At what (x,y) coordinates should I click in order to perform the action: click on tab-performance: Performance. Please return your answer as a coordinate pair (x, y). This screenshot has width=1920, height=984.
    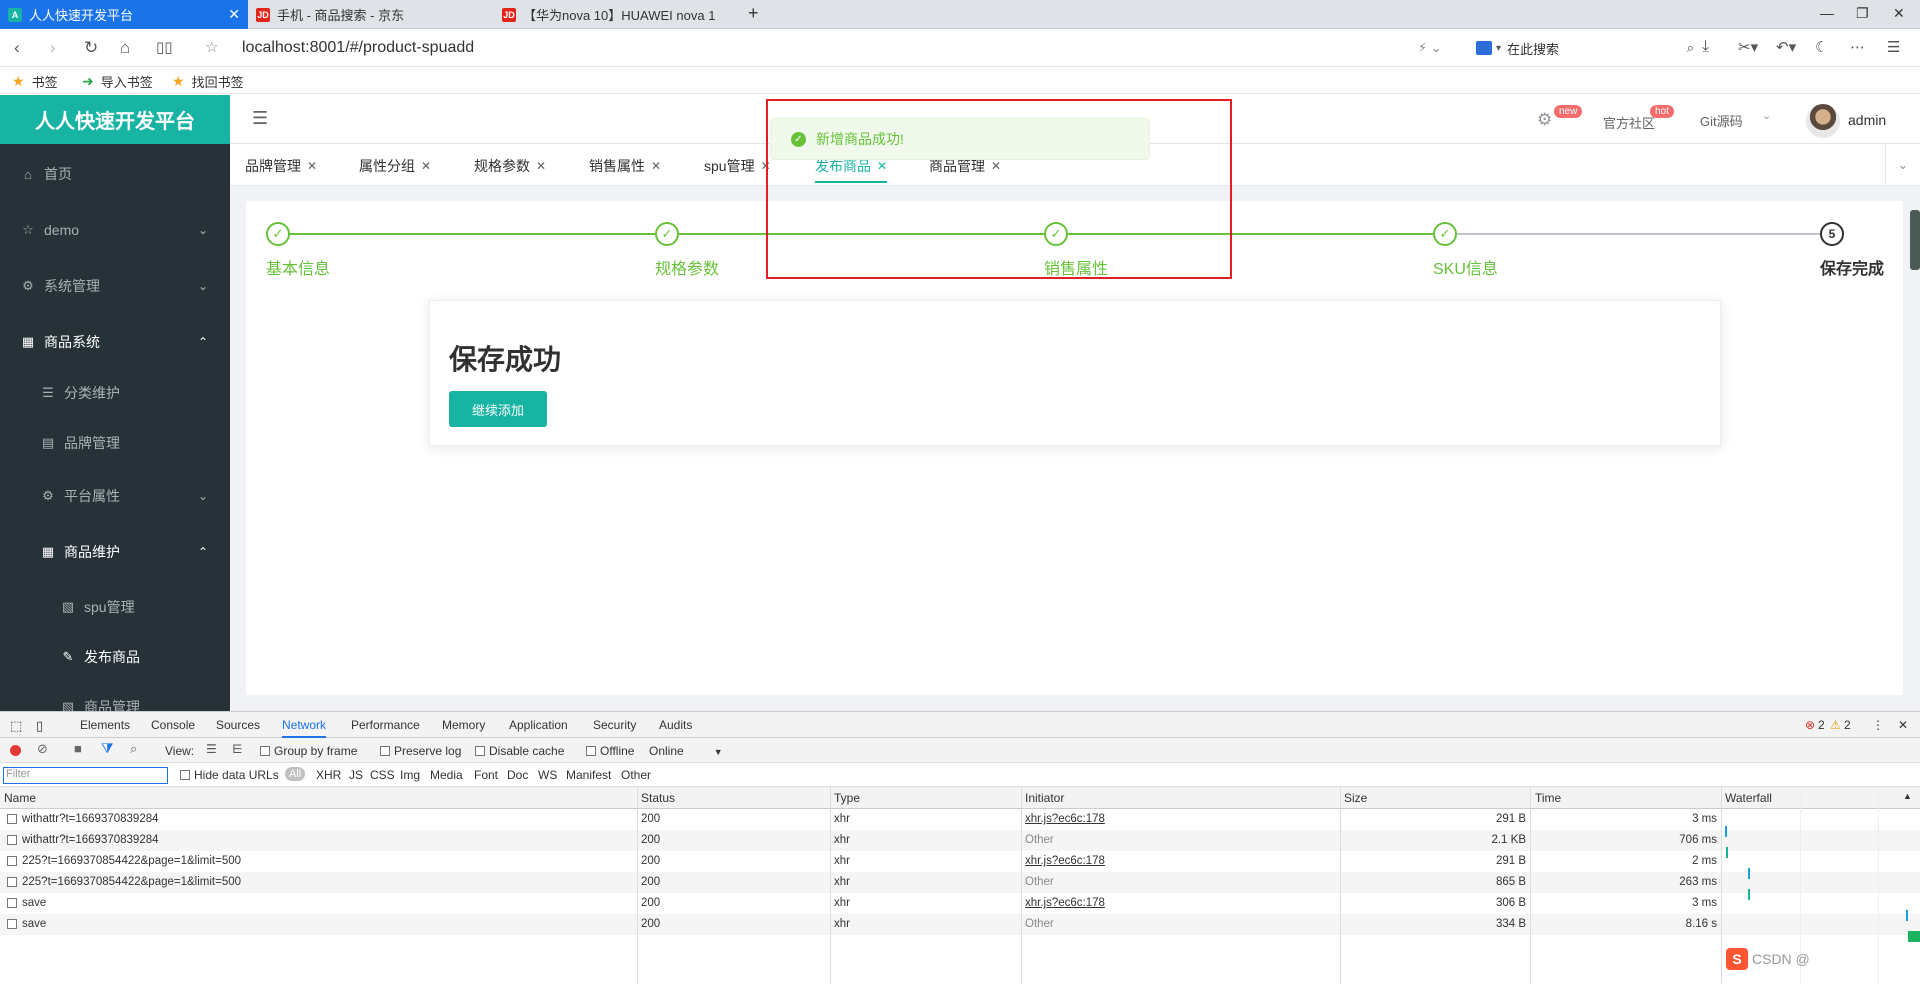
    Looking at the image, I should click on (385, 725).